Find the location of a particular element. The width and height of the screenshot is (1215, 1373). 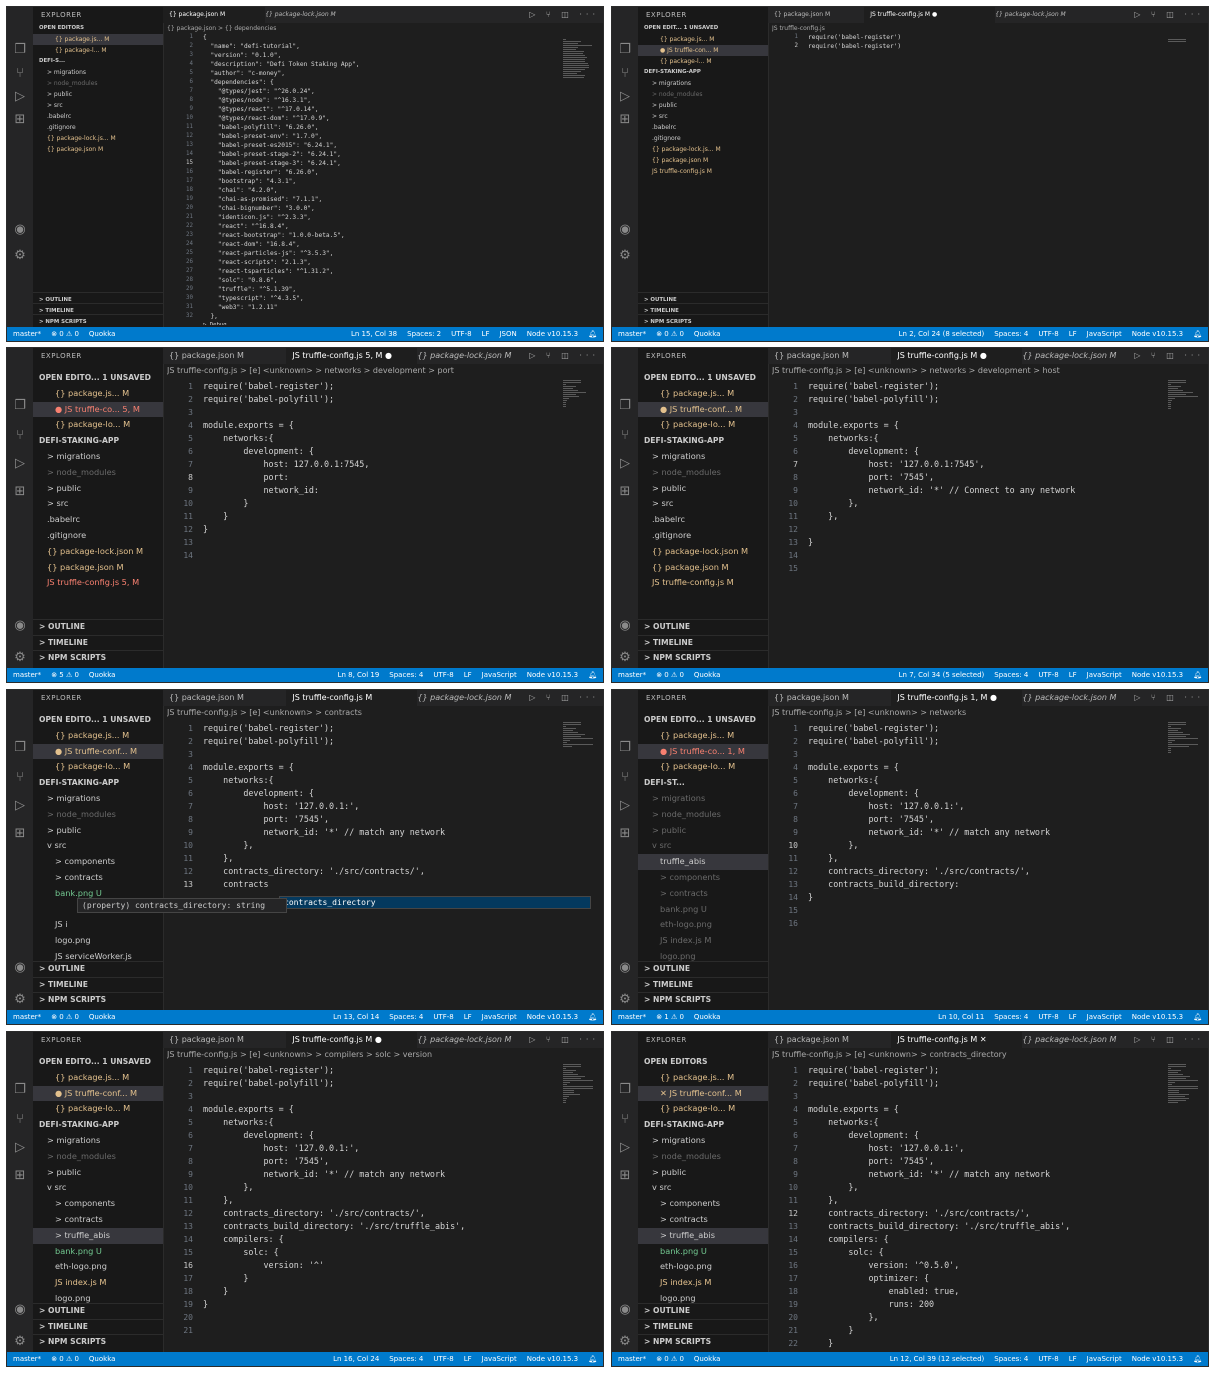

explorer-item: JS i is located at coordinates (98, 925).